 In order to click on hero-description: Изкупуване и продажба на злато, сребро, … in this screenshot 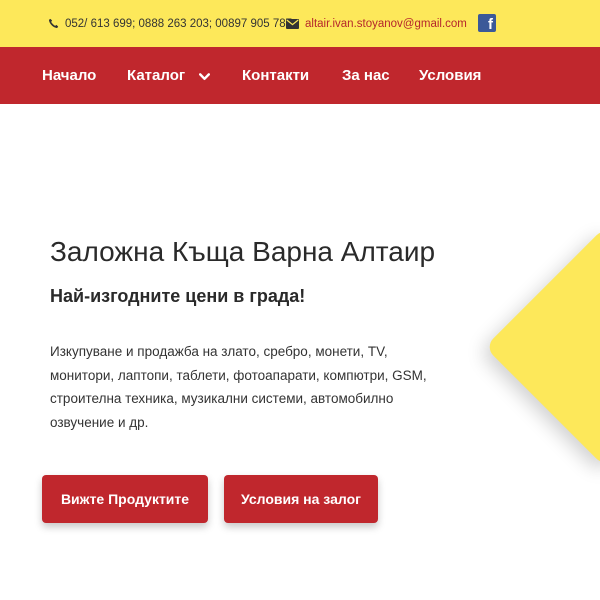, I will do `click(238, 387)`.